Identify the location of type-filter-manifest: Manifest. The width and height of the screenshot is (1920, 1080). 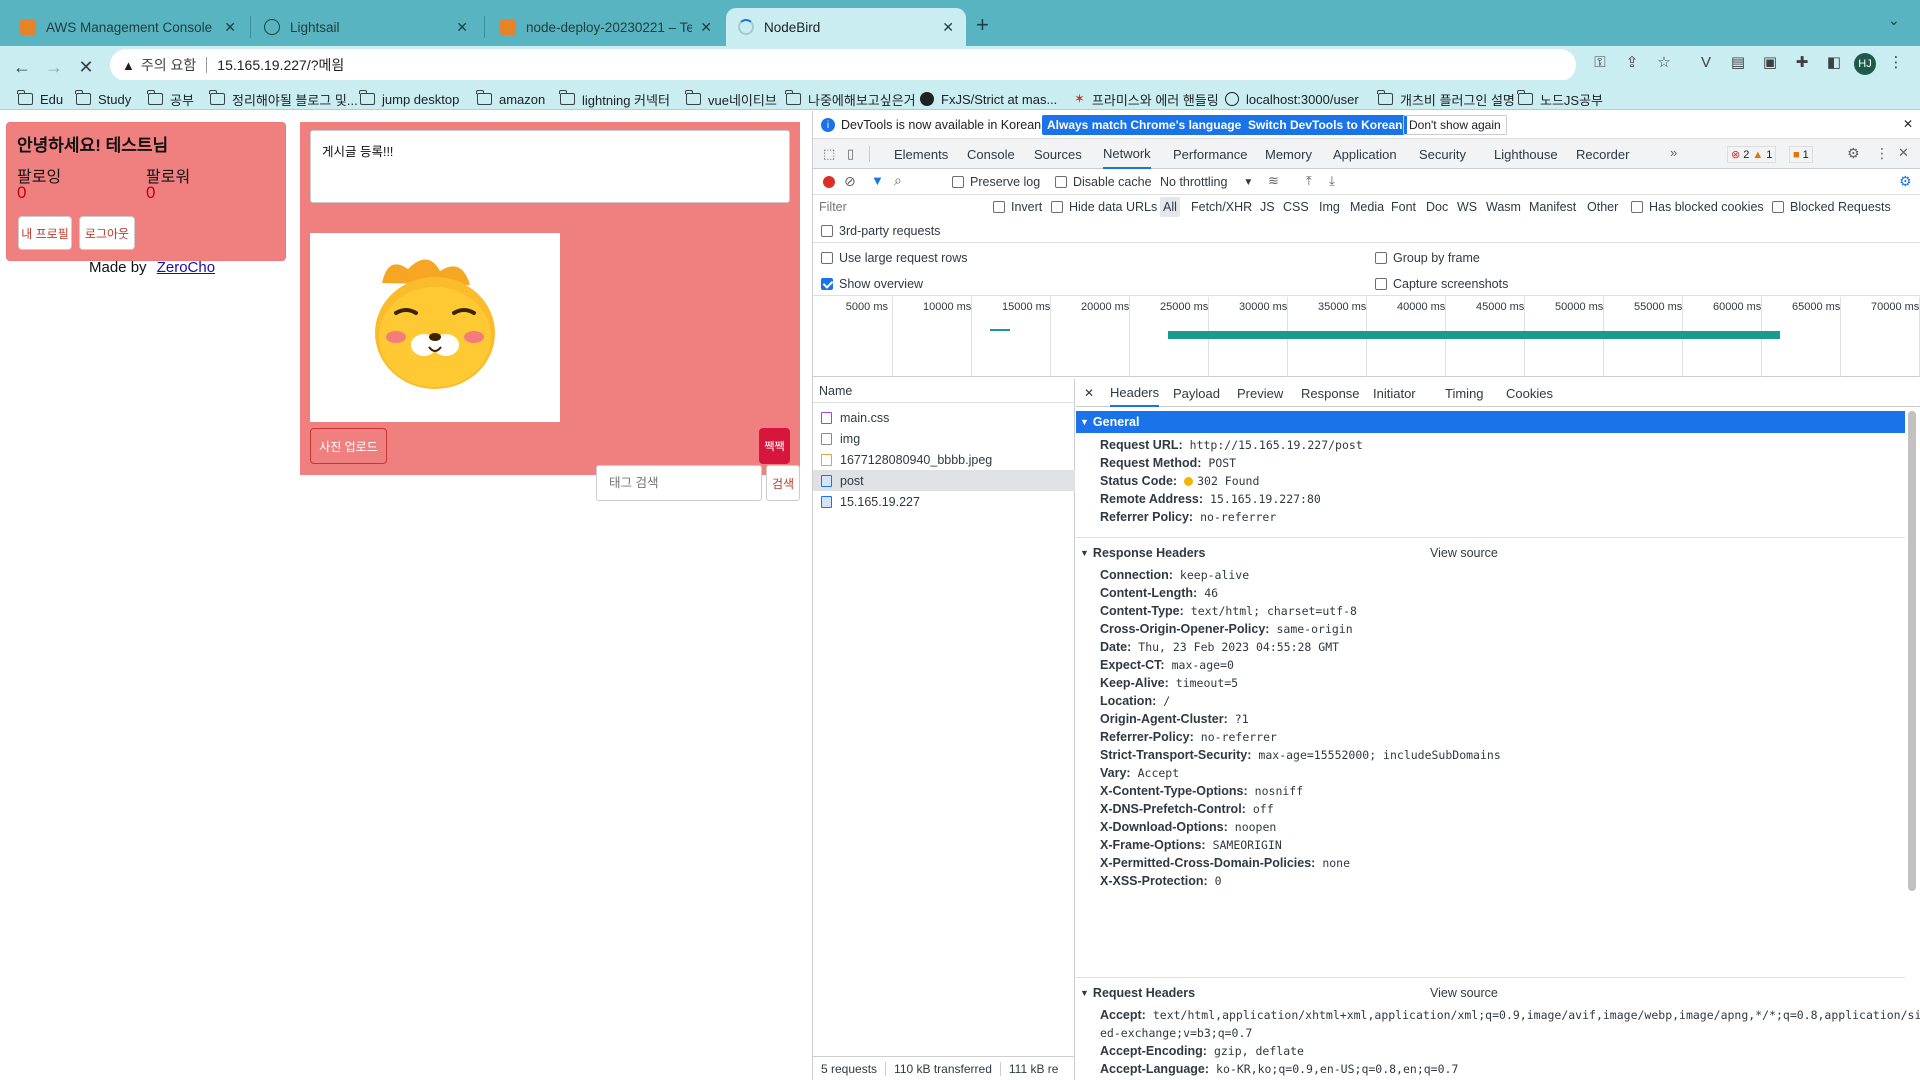
(1552, 207).